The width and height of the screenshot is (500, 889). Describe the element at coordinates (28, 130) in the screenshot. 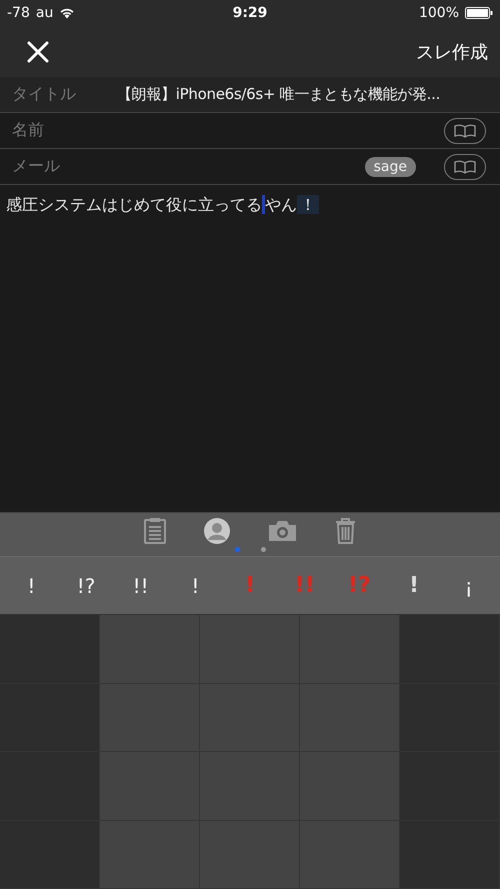

I see `field-label: 名前` at that location.